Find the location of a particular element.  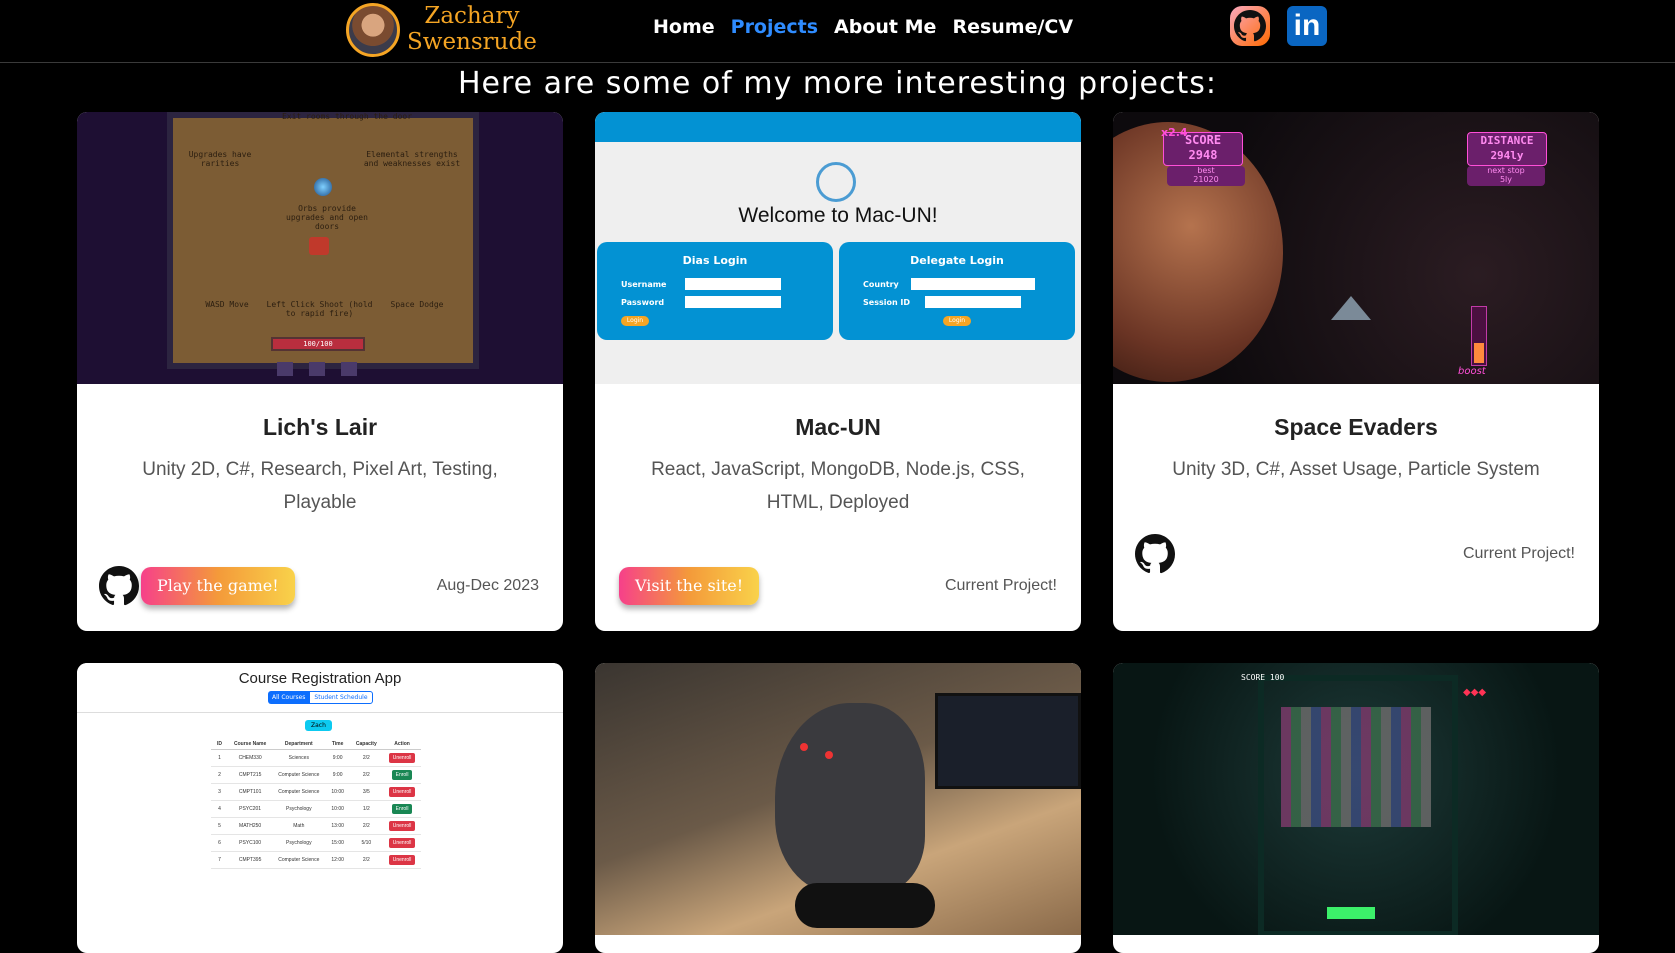

username-input is located at coordinates (733, 284).